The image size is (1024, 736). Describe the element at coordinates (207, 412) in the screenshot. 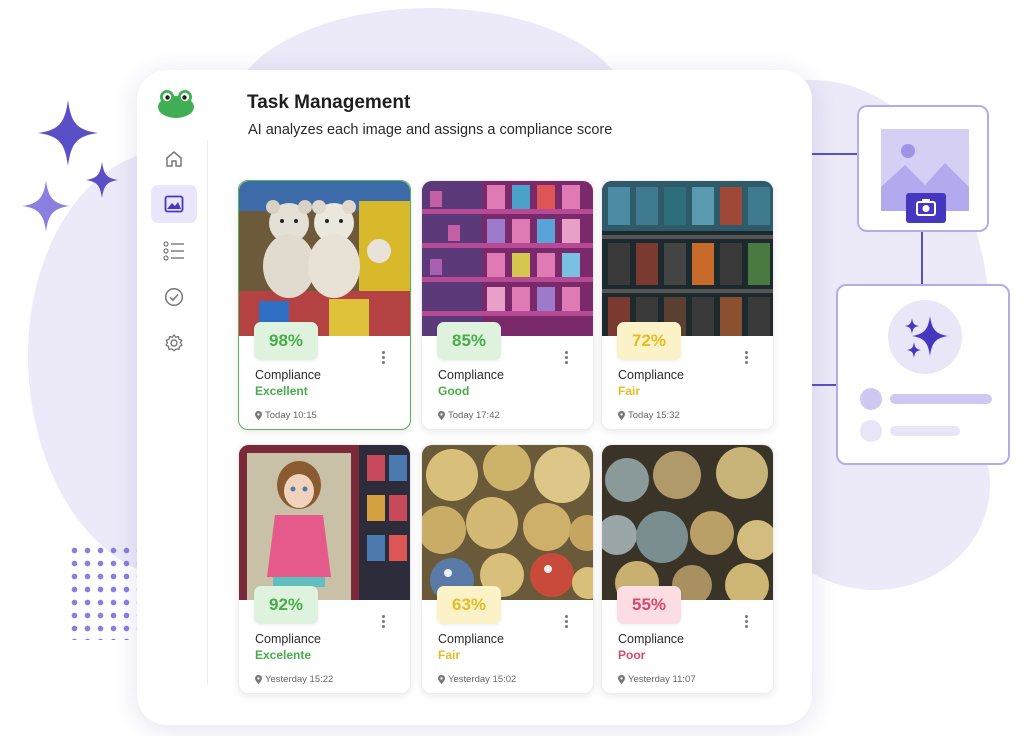

I see `sidebar-divider` at that location.